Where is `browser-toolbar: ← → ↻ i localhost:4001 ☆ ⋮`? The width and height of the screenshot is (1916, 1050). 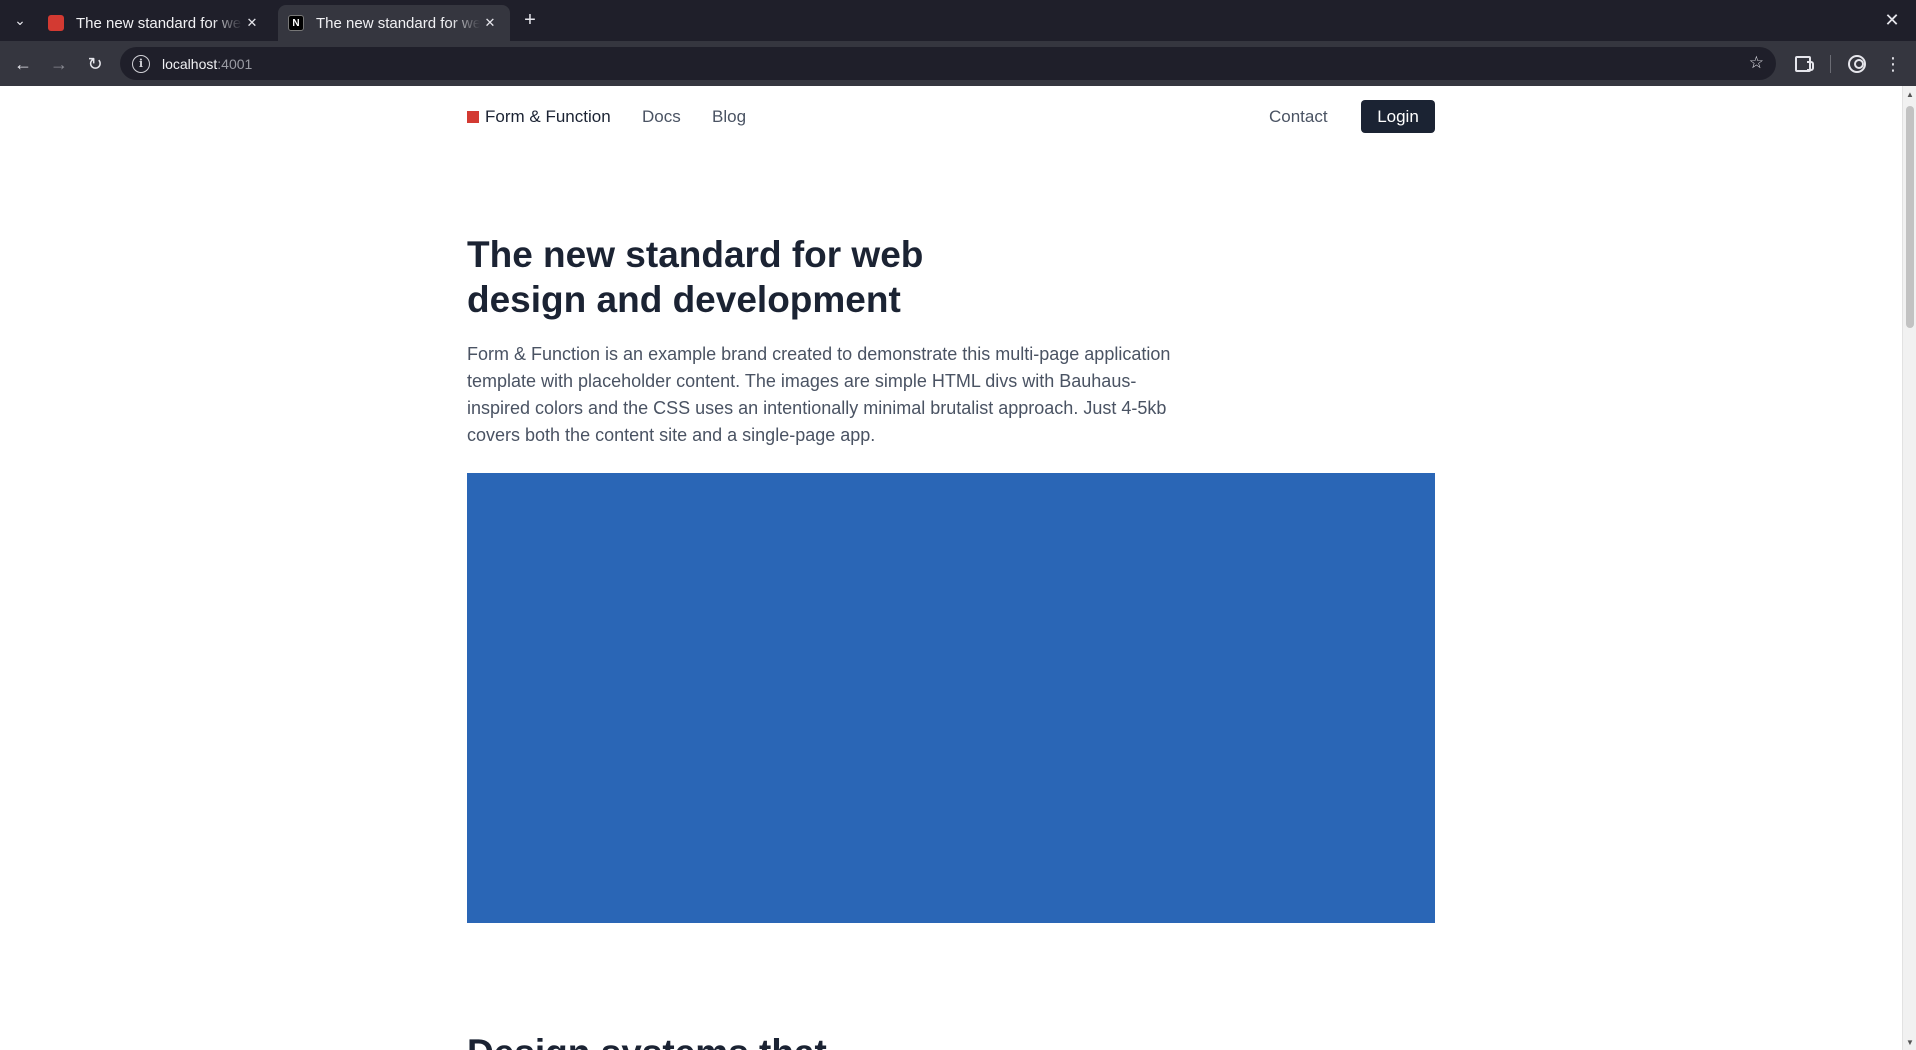
browser-toolbar: ← → ↻ i localhost:4001 ☆ ⋮ is located at coordinates (958, 63).